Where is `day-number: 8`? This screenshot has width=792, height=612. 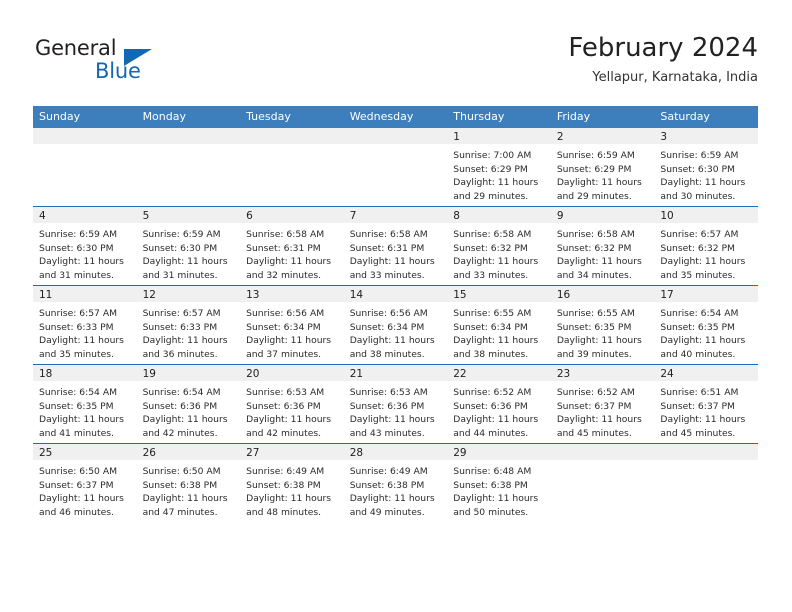
day-number: 8 is located at coordinates (499, 215).